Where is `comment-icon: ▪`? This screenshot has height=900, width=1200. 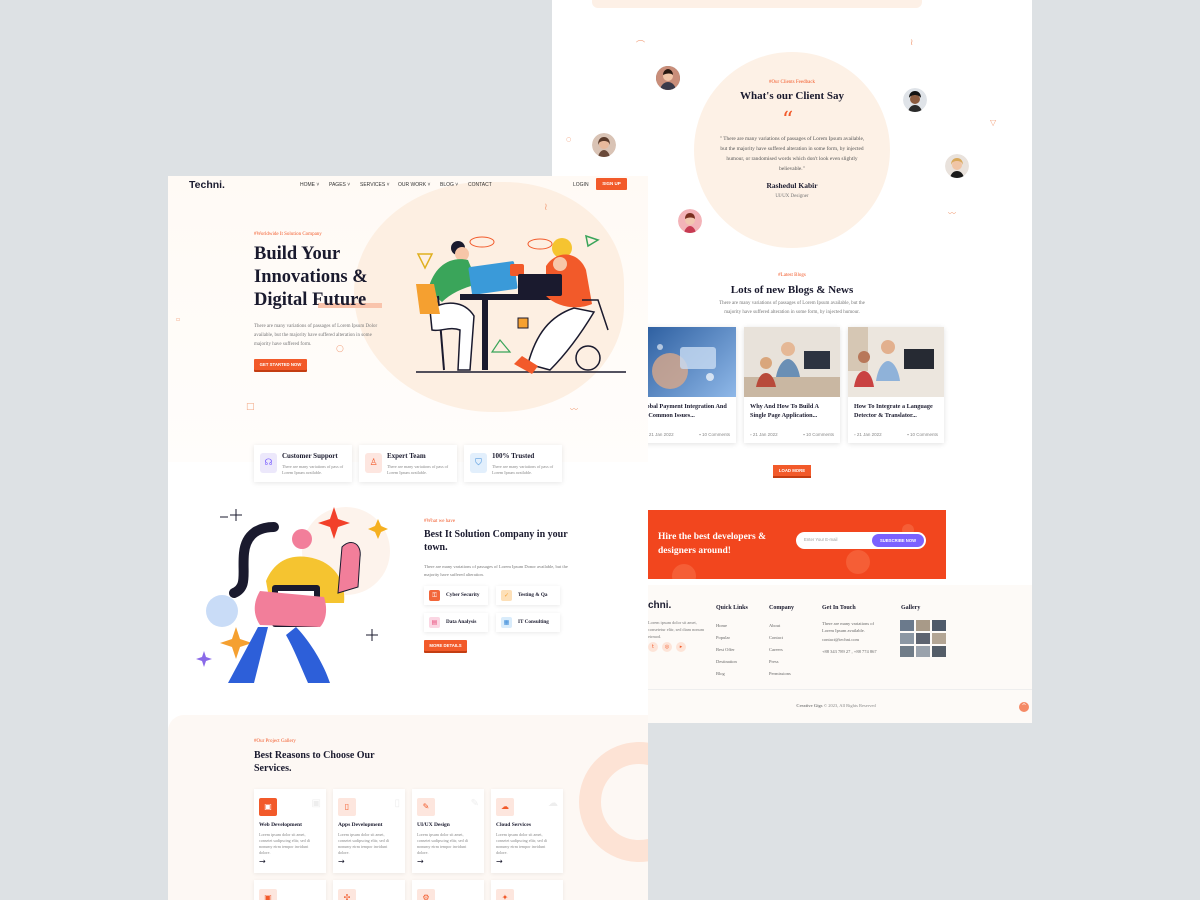 comment-icon: ▪ is located at coordinates (804, 434).